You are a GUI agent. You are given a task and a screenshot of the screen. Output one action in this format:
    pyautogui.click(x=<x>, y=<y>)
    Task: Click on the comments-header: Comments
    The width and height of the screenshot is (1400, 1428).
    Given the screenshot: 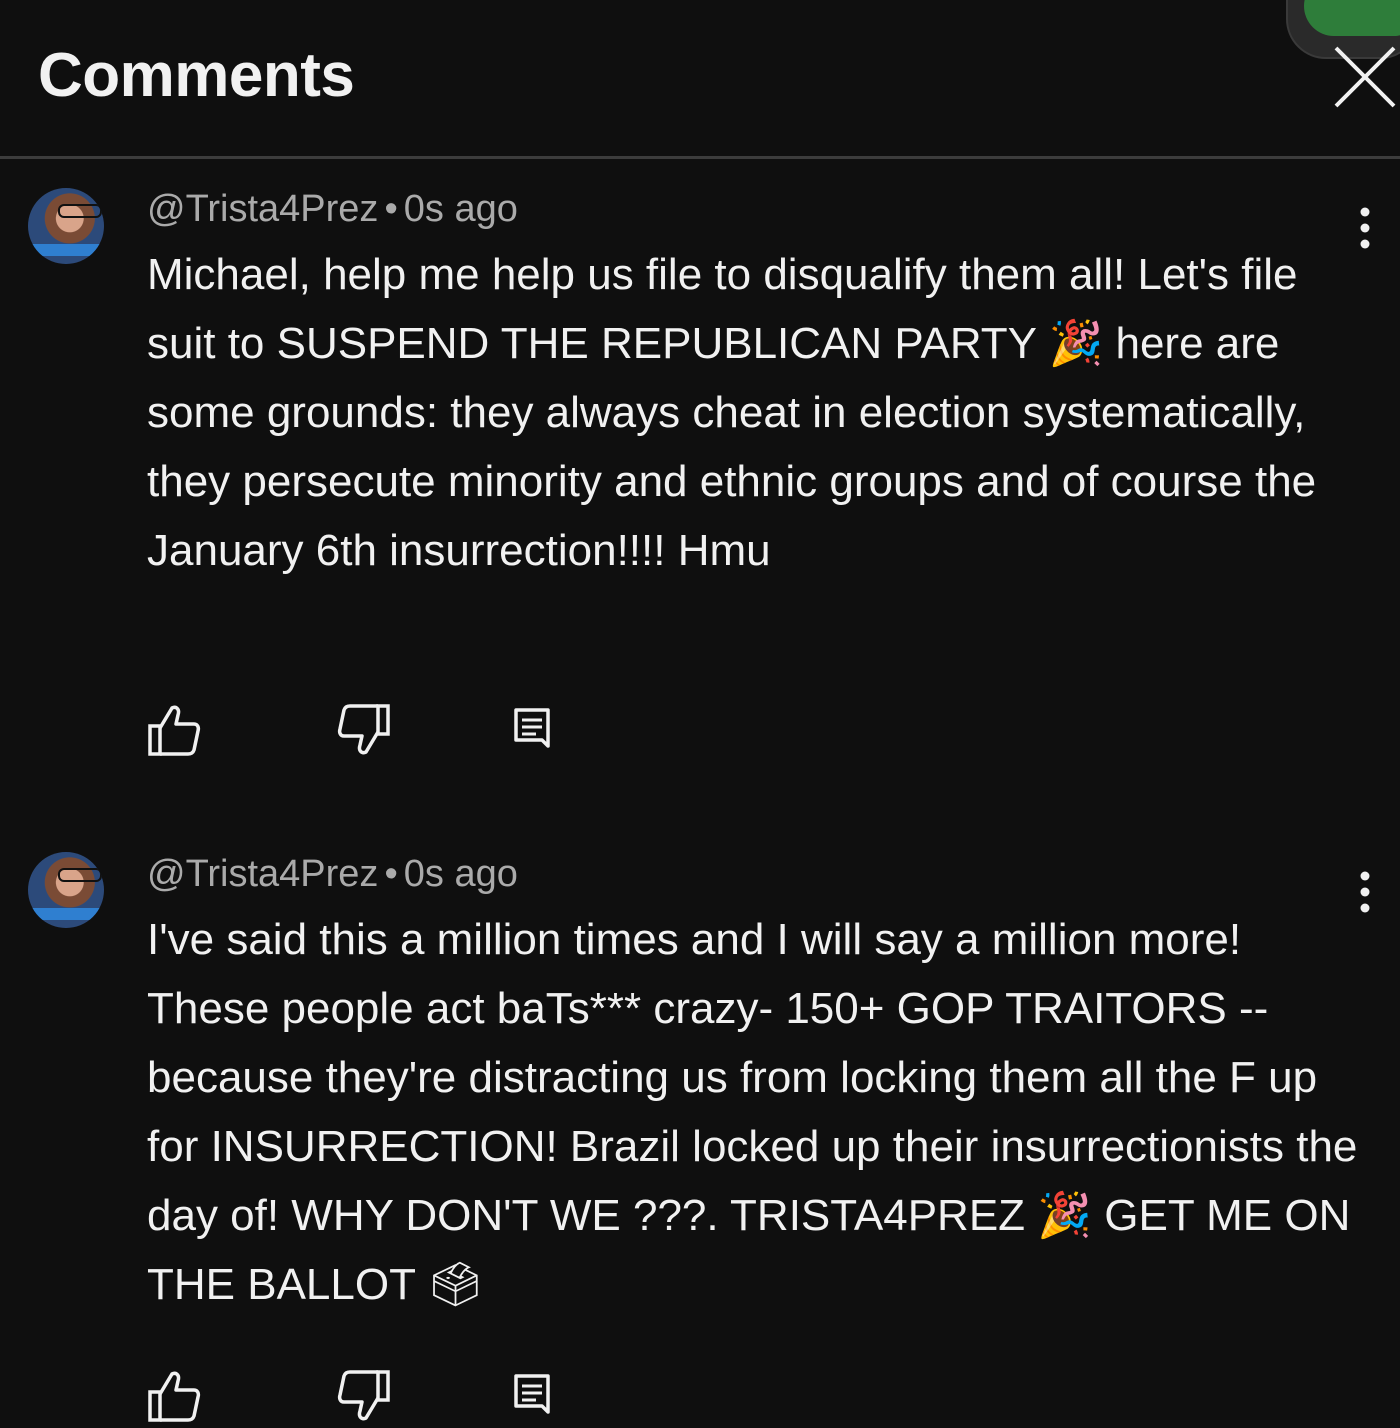 What is the action you would take?
    pyautogui.click(x=700, y=79)
    